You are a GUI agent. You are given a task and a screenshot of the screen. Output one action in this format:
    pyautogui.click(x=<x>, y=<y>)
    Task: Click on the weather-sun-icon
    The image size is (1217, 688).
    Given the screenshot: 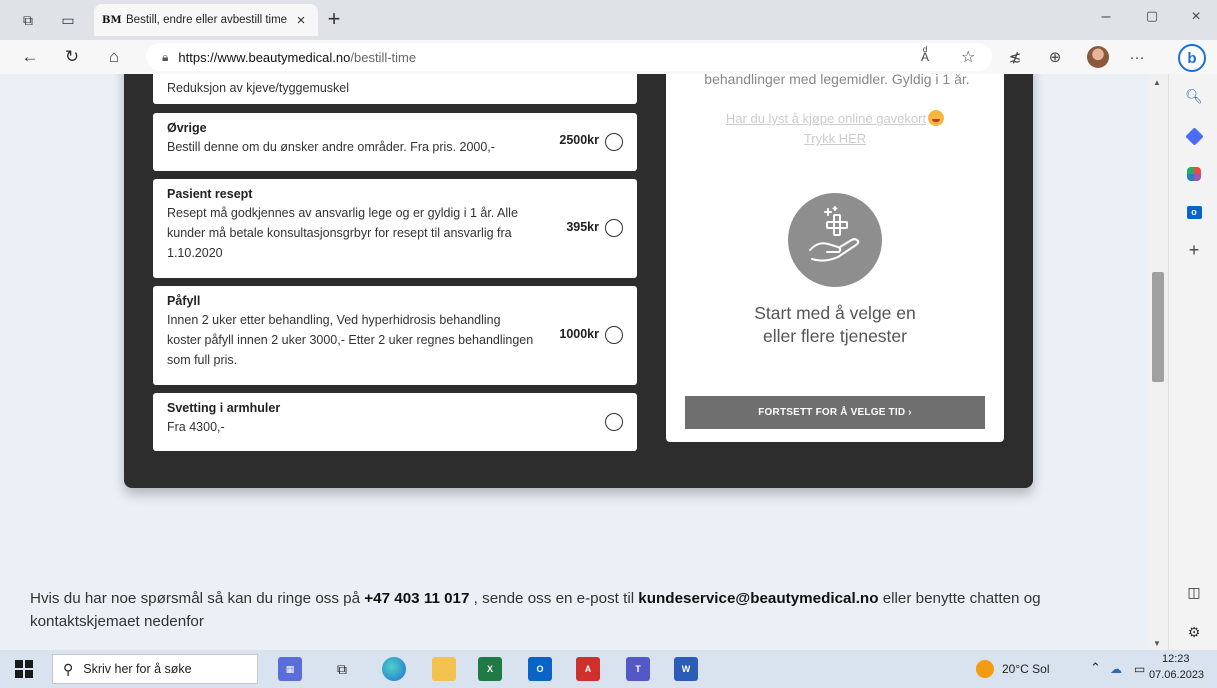 What is the action you would take?
    pyautogui.click(x=985, y=669)
    